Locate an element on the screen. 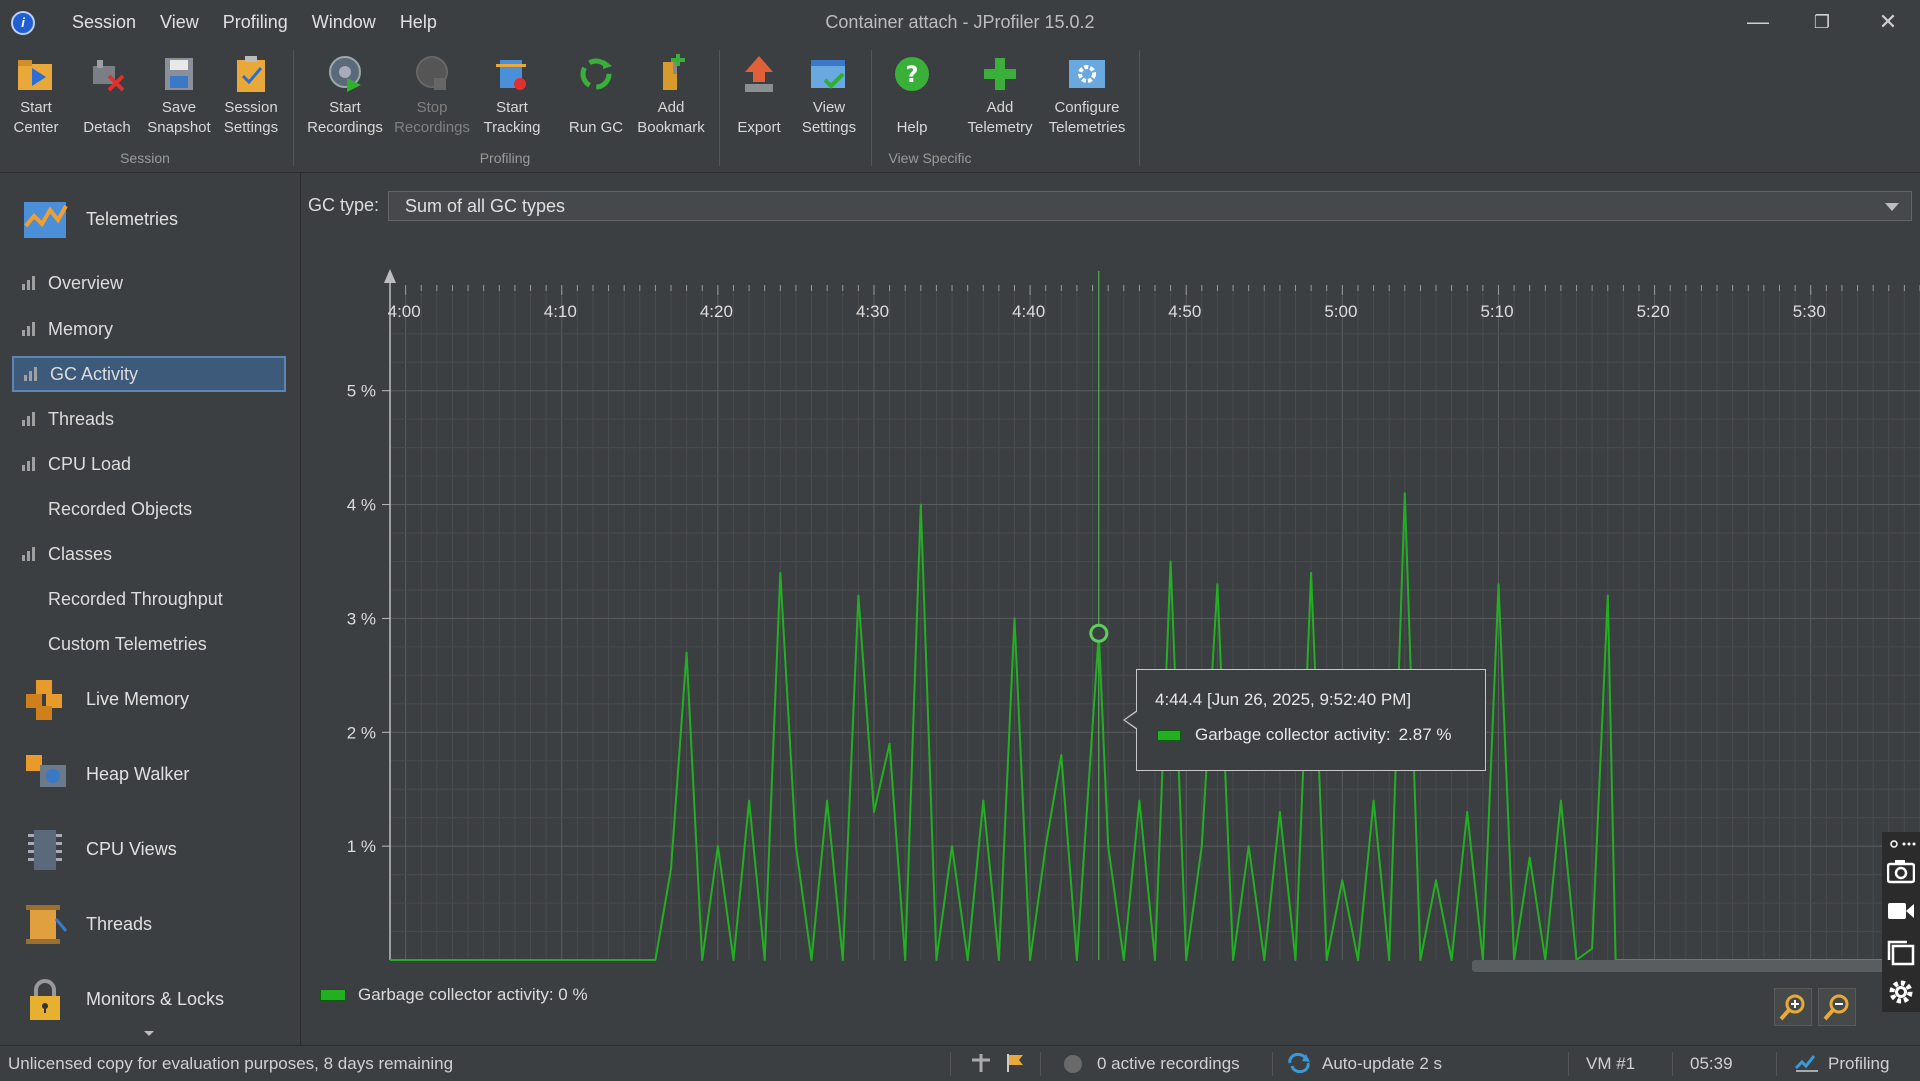  save-snapshot-button: Save Snapshot is located at coordinates (179, 96).